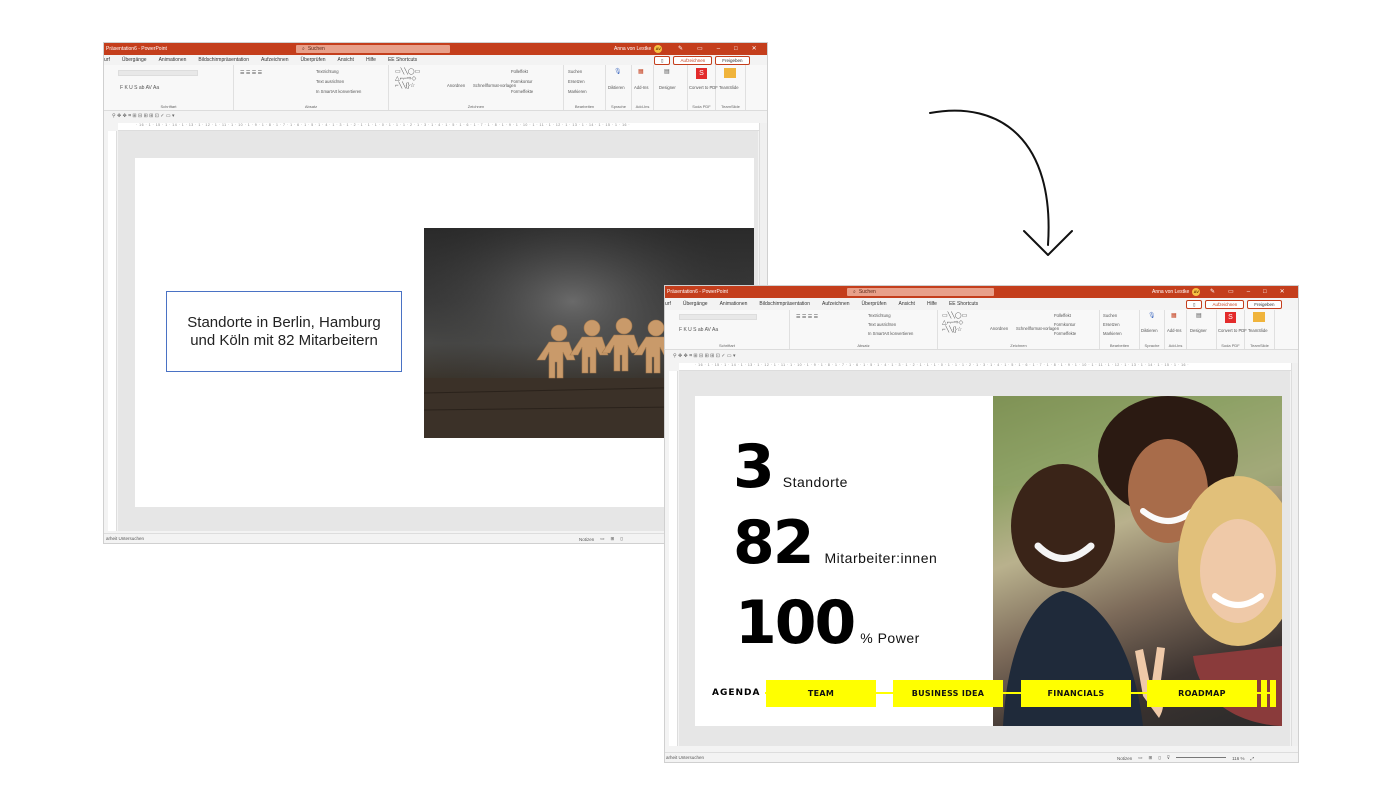 Image resolution: width=1400 pixels, height=800 pixels. I want to click on designer-icon: ▤, so click(667, 71).